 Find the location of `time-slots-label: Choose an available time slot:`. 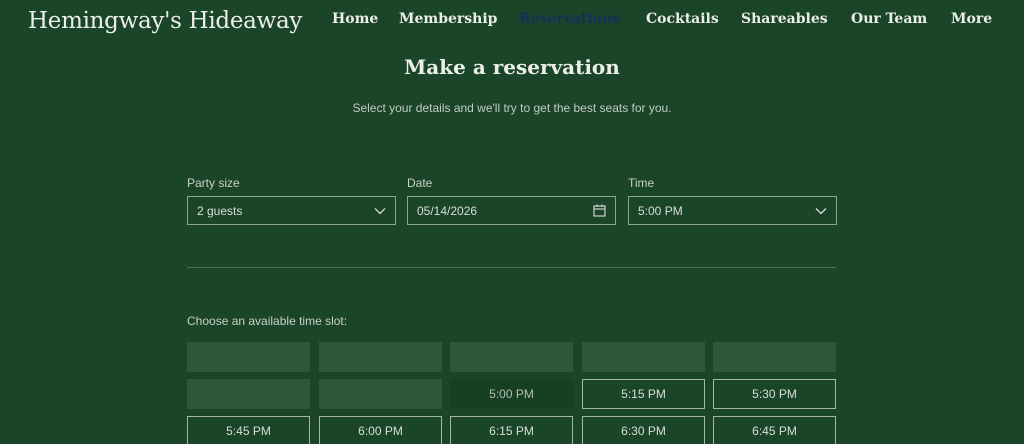

time-slots-label: Choose an available time slot: is located at coordinates (267, 321).